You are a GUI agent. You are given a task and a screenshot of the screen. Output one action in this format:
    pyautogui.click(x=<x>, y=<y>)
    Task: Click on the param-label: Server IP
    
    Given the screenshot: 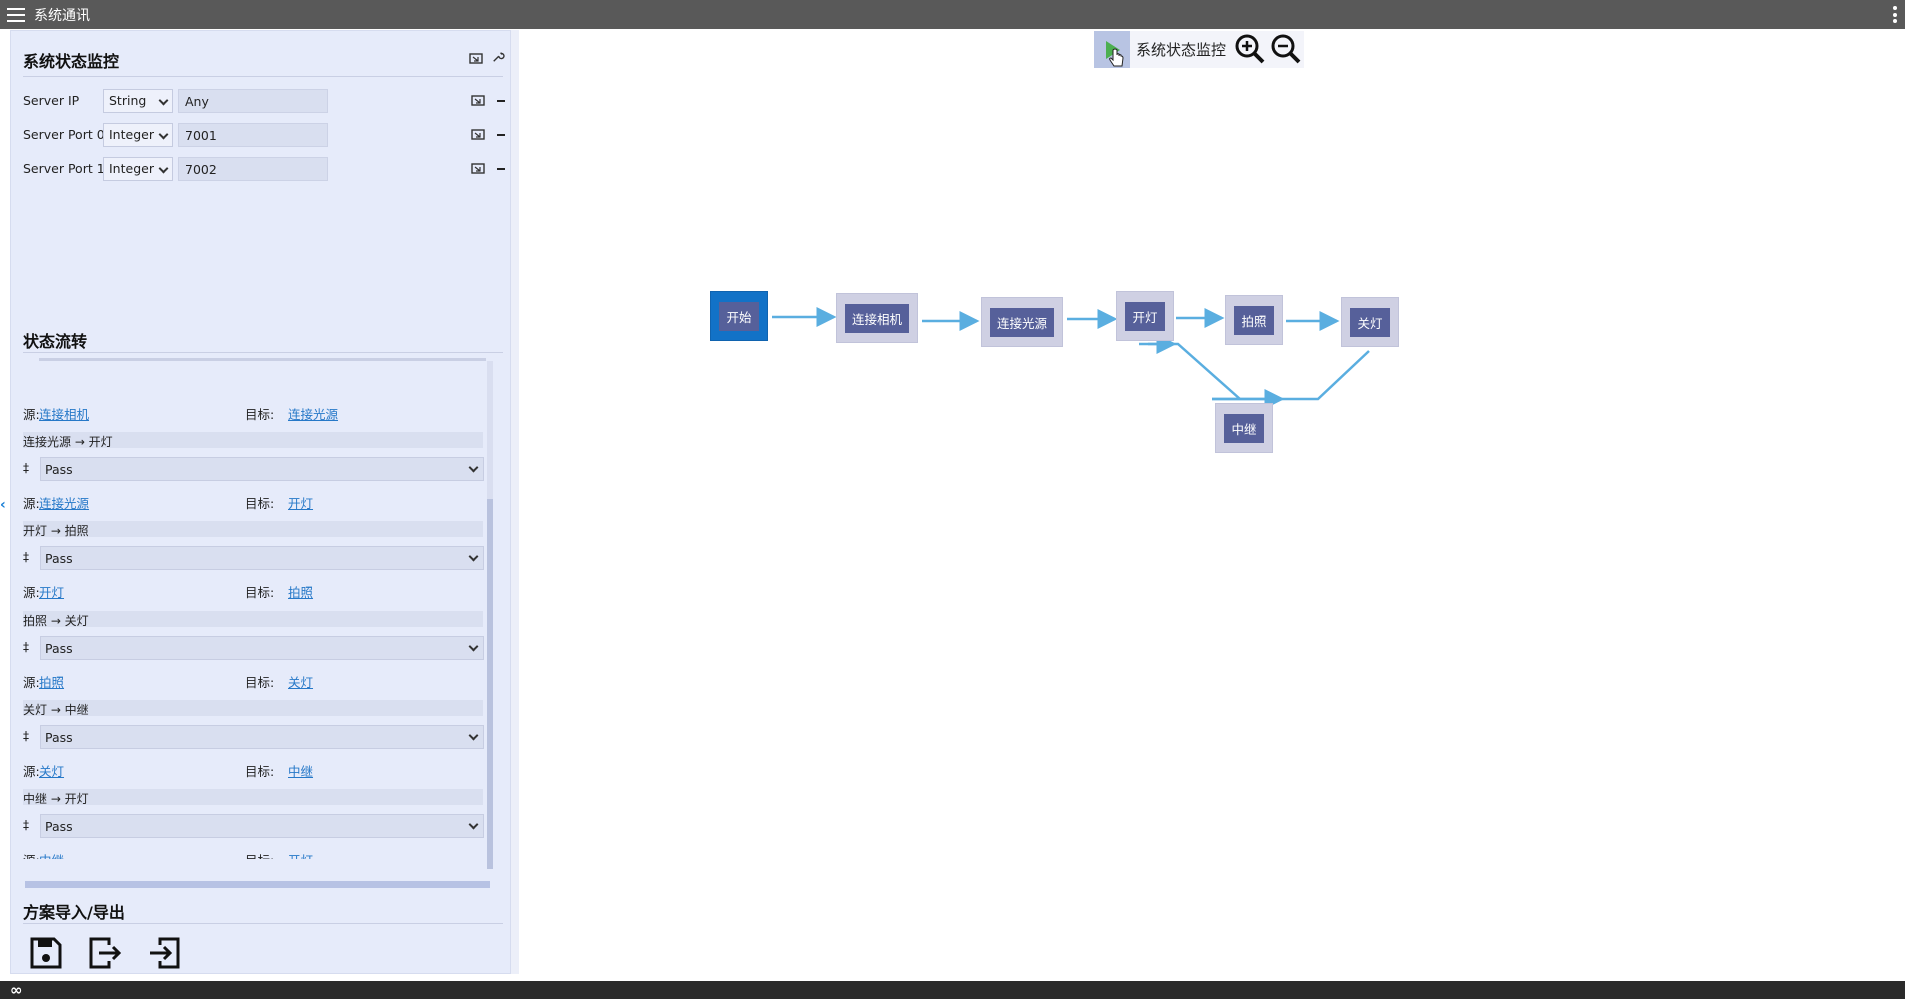 What is the action you would take?
    pyautogui.click(x=51, y=100)
    